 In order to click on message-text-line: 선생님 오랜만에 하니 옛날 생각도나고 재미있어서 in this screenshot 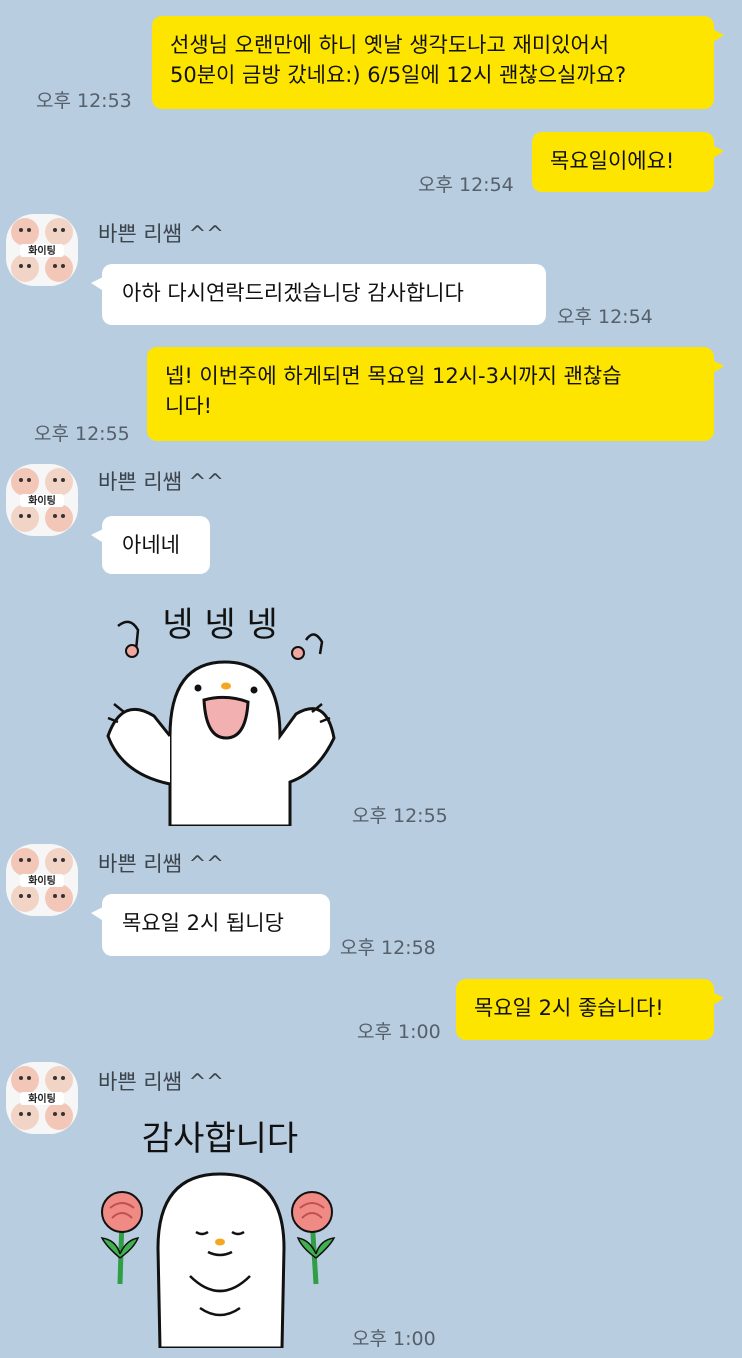, I will do `click(390, 45)`.